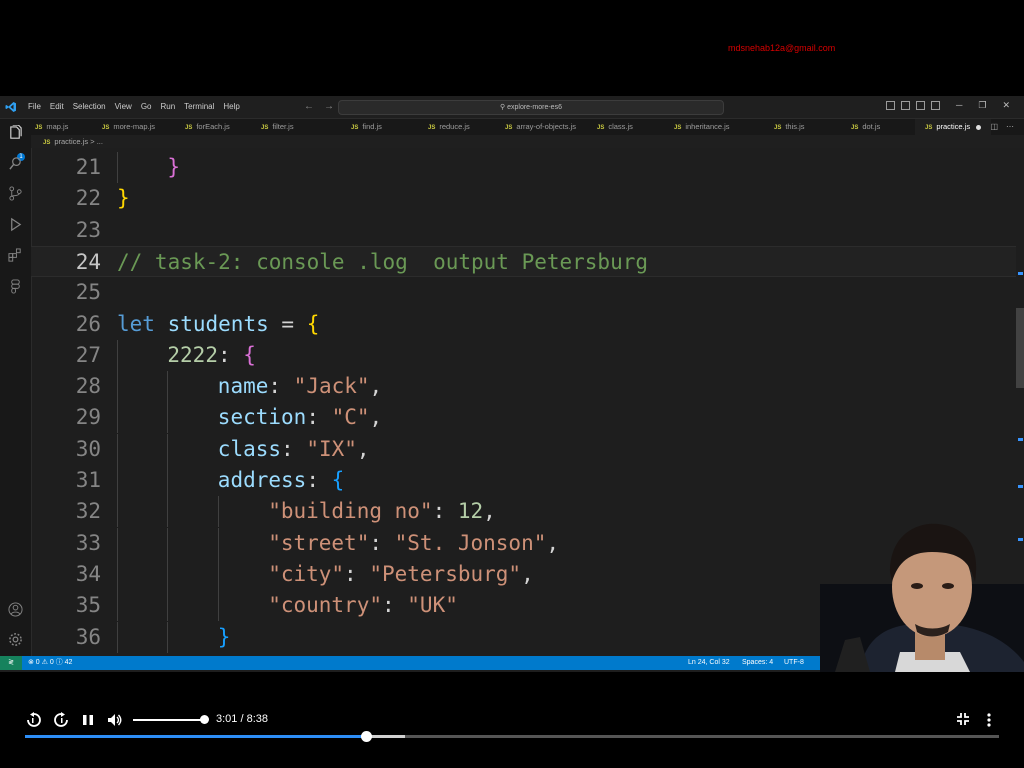 Image resolution: width=1024 pixels, height=768 pixels. What do you see at coordinates (470, 542) in the screenshot?
I see `code-token: "St. Jonson"` at bounding box center [470, 542].